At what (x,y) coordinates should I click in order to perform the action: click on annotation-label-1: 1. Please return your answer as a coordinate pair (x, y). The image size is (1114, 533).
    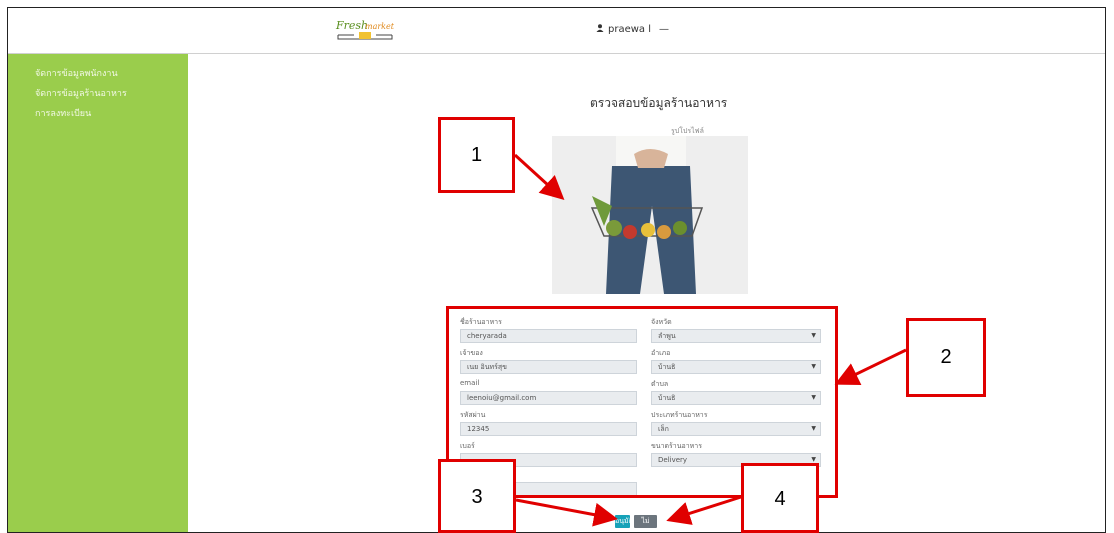
    Looking at the image, I should click on (476, 155).